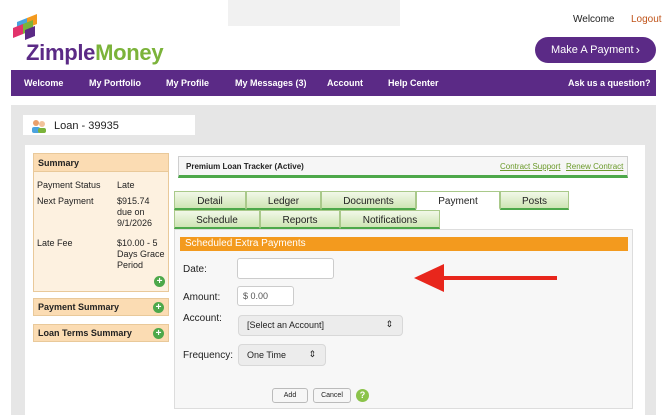 The height and width of the screenshot is (415, 670). I want to click on tab-payment: Payment, so click(458, 200).